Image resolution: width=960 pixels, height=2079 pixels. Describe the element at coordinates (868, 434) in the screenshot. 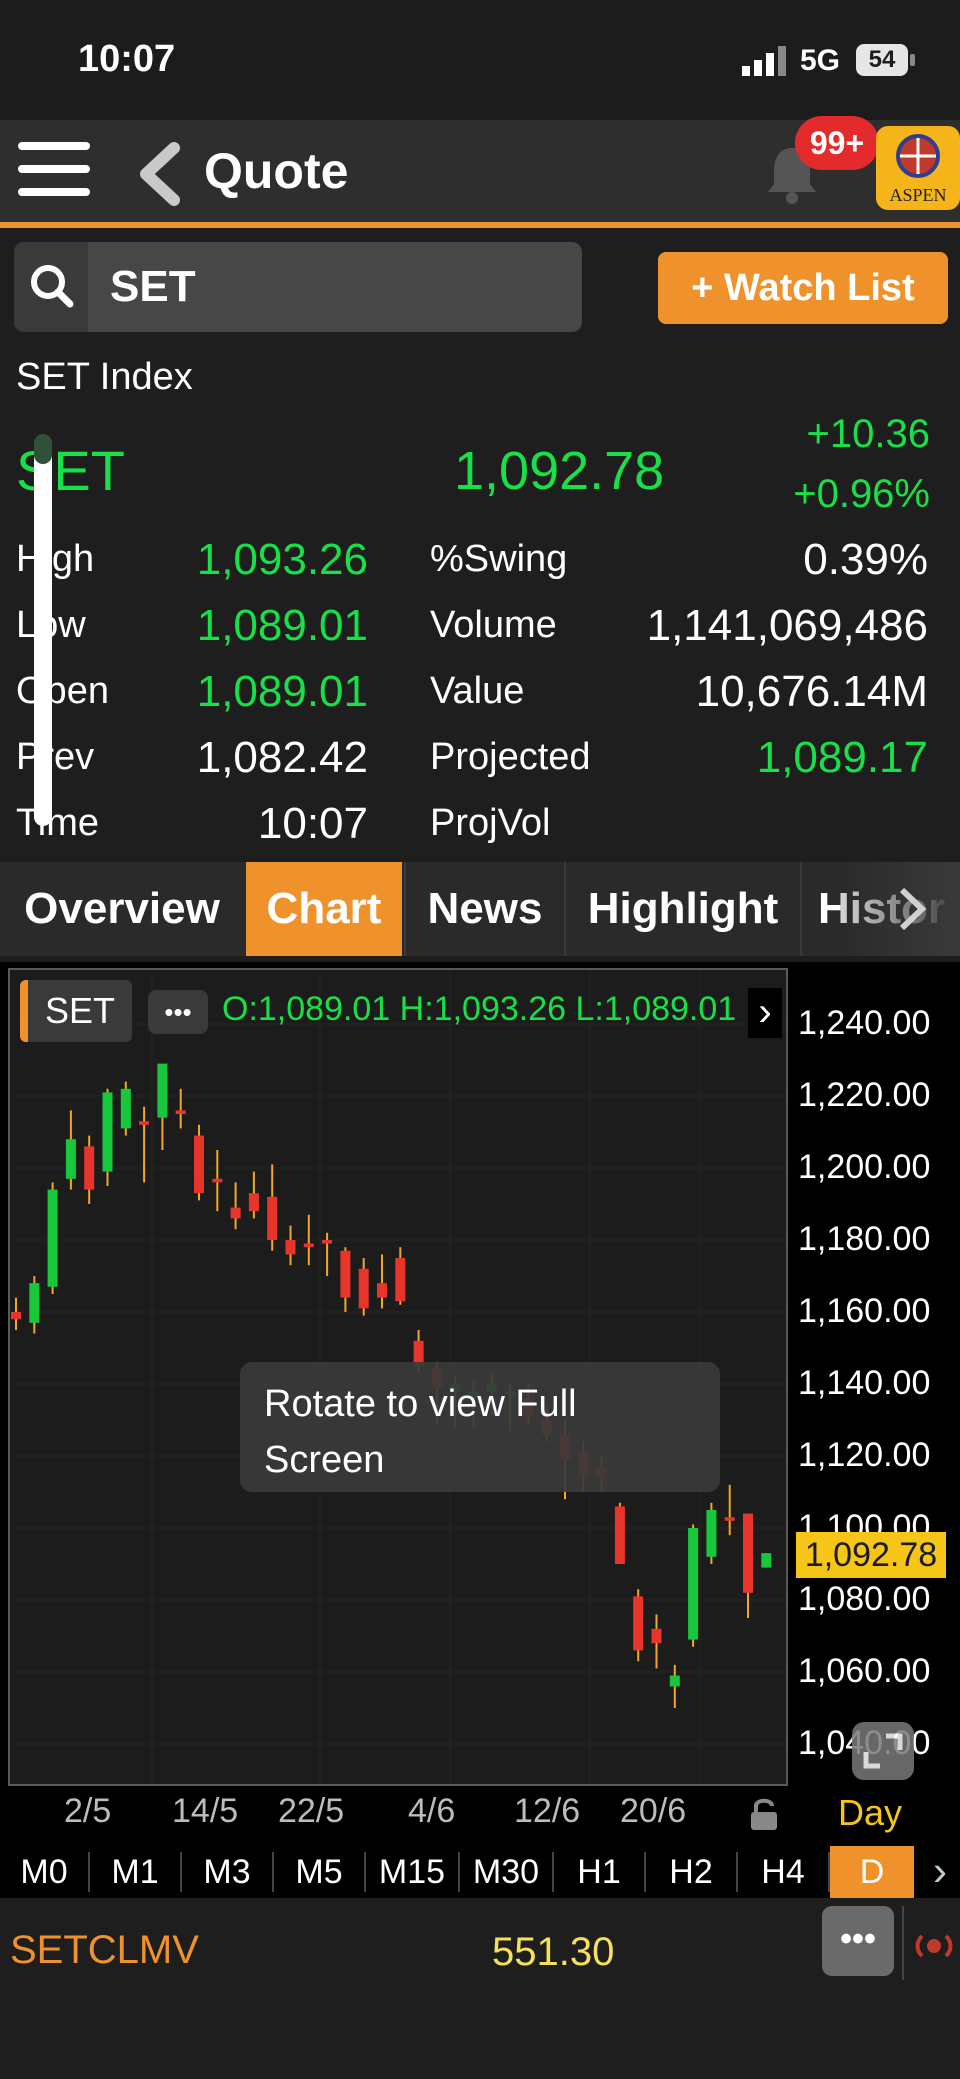

I see `price-change: +10.36` at that location.